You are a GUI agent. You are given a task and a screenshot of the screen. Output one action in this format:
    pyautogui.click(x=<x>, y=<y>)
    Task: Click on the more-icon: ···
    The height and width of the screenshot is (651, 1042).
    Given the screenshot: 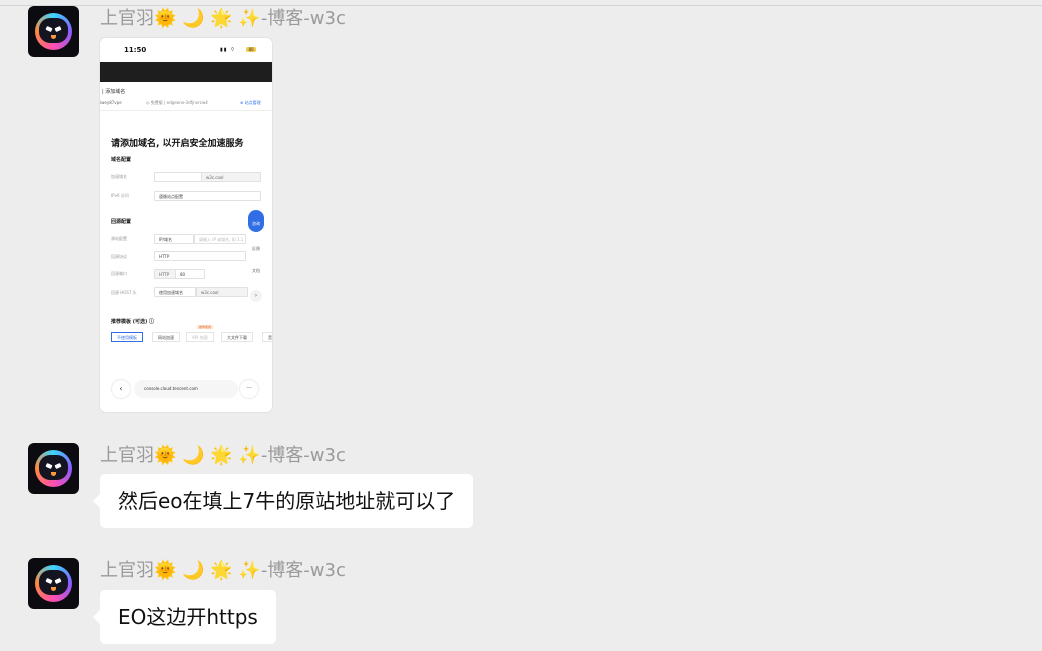 What is the action you would take?
    pyautogui.click(x=249, y=389)
    